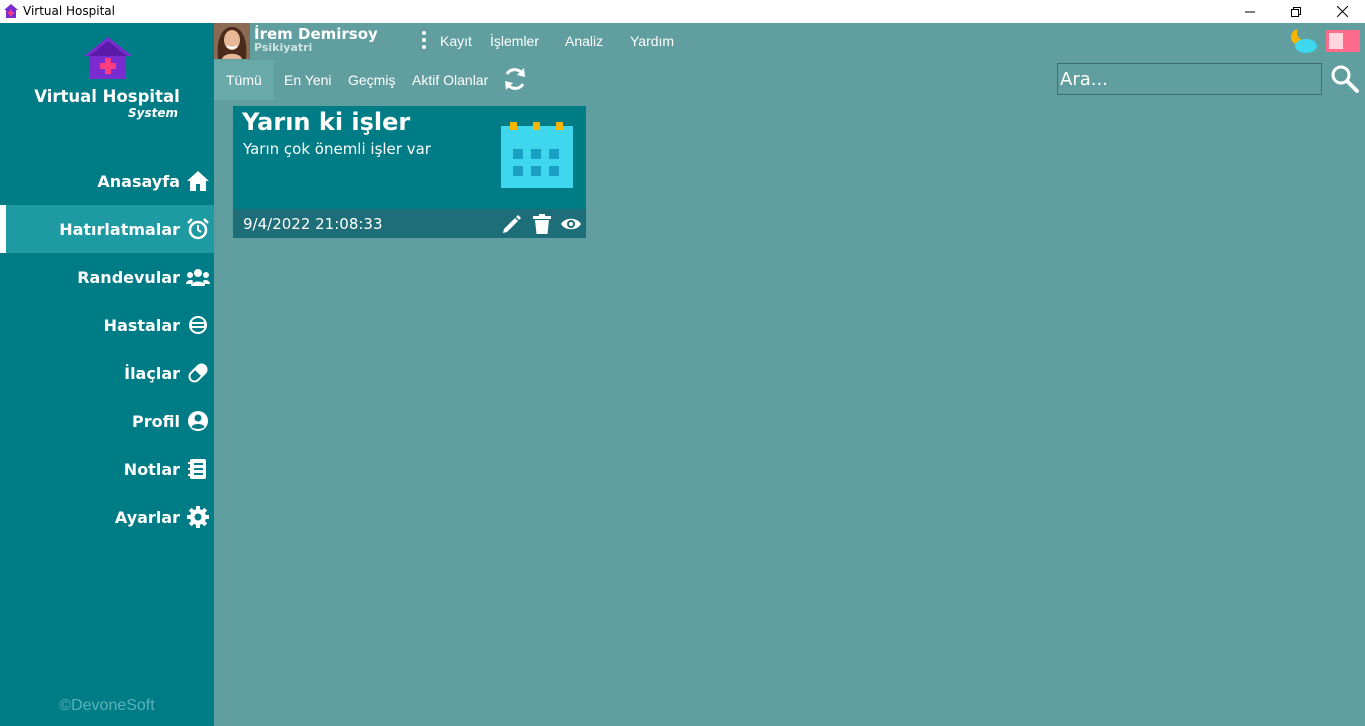 The width and height of the screenshot is (1365, 726). I want to click on brand-title: Virtual Hospital, so click(107, 96).